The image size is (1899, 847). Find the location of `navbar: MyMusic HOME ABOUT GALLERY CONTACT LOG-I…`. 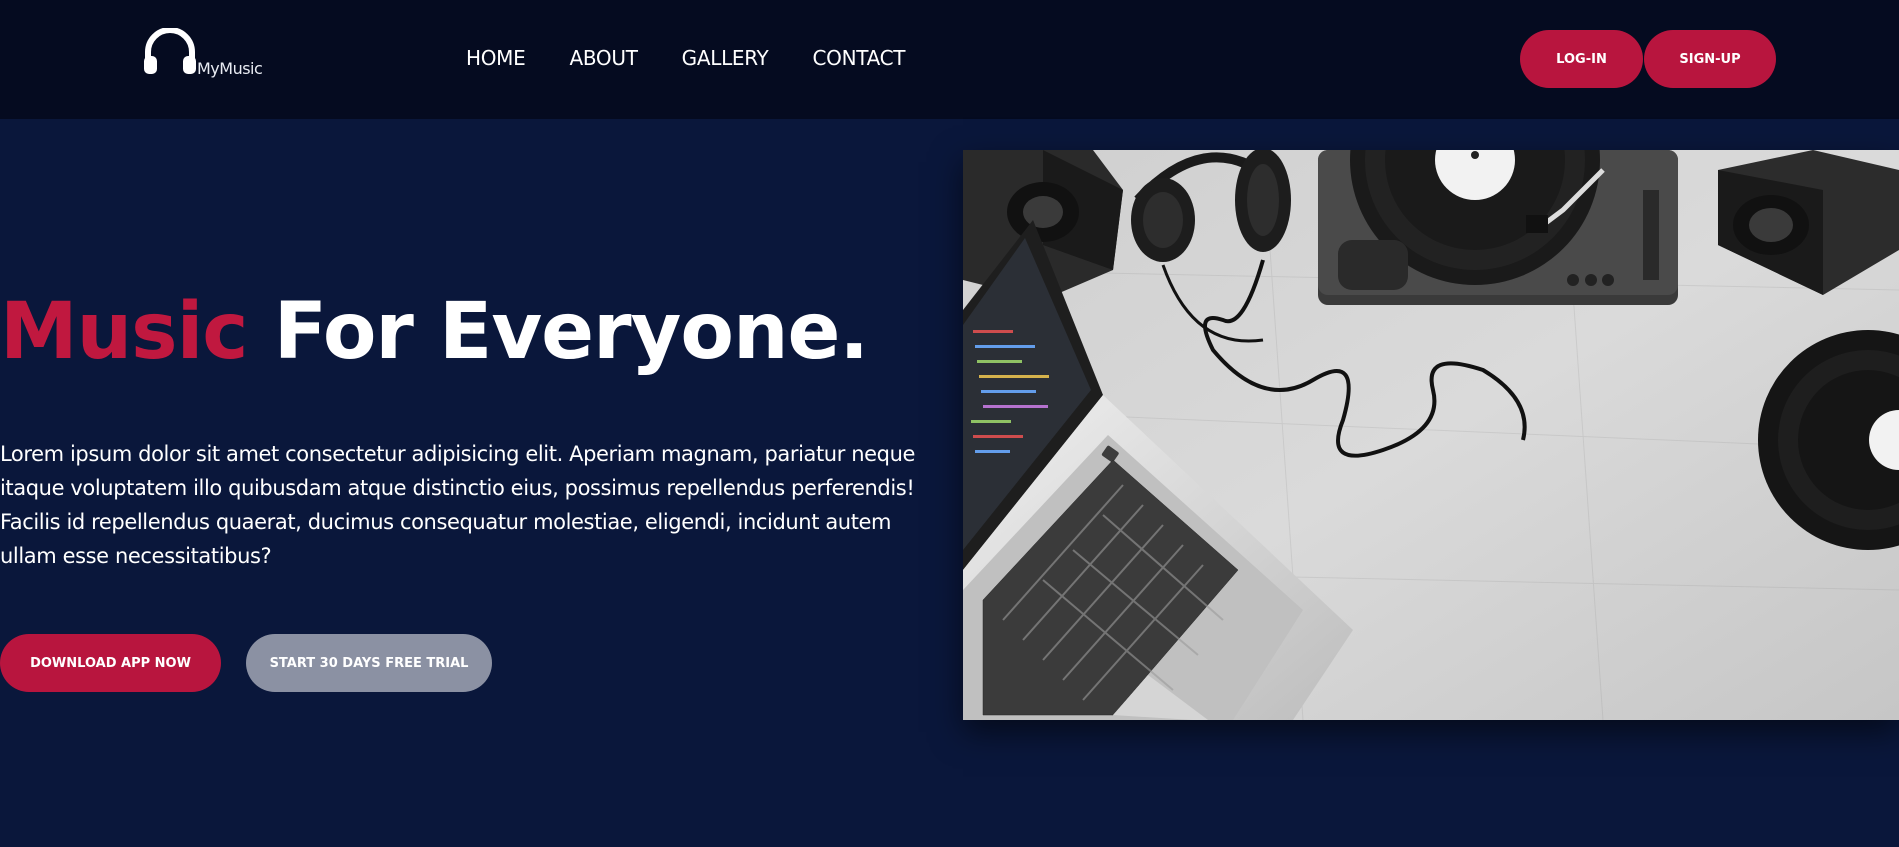

navbar: MyMusic HOME ABOUT GALLERY CONTACT LOG-I… is located at coordinates (949, 59).